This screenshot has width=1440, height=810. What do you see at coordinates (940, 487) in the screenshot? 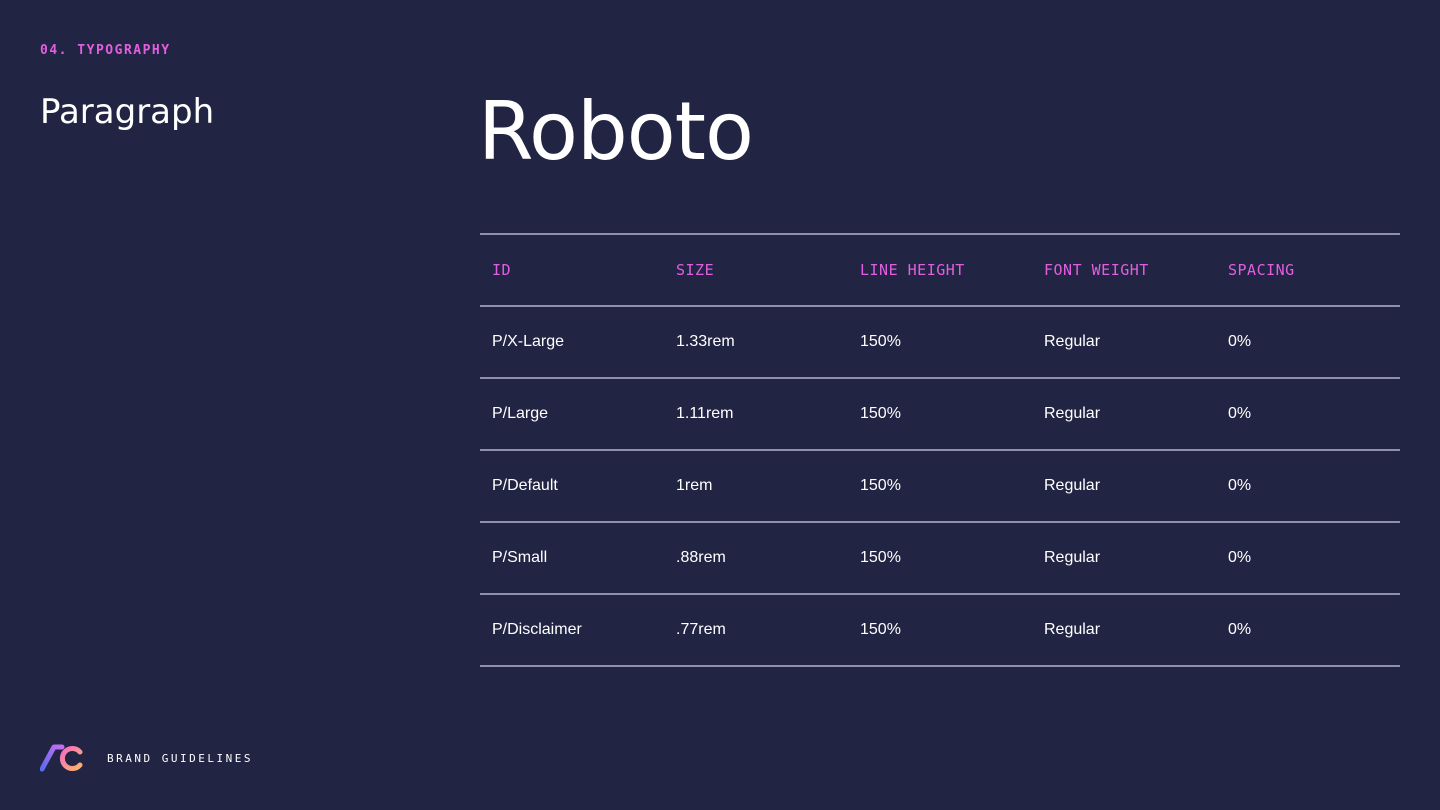
I see `table-row: P/Default 1rem 150% Regular 0%` at bounding box center [940, 487].